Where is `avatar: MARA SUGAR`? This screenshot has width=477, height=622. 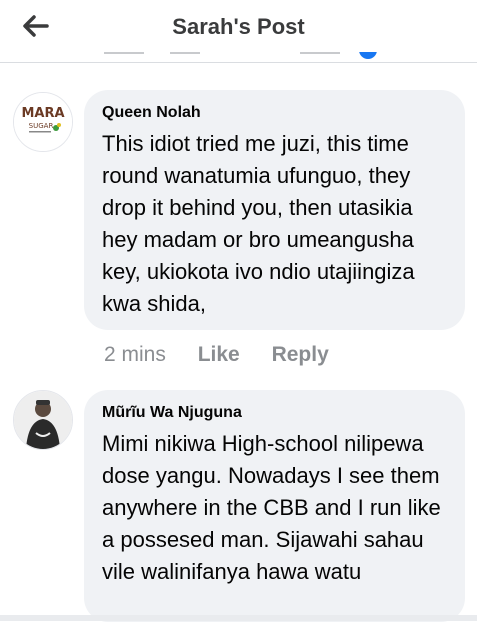
avatar: MARA SUGAR is located at coordinates (43, 122).